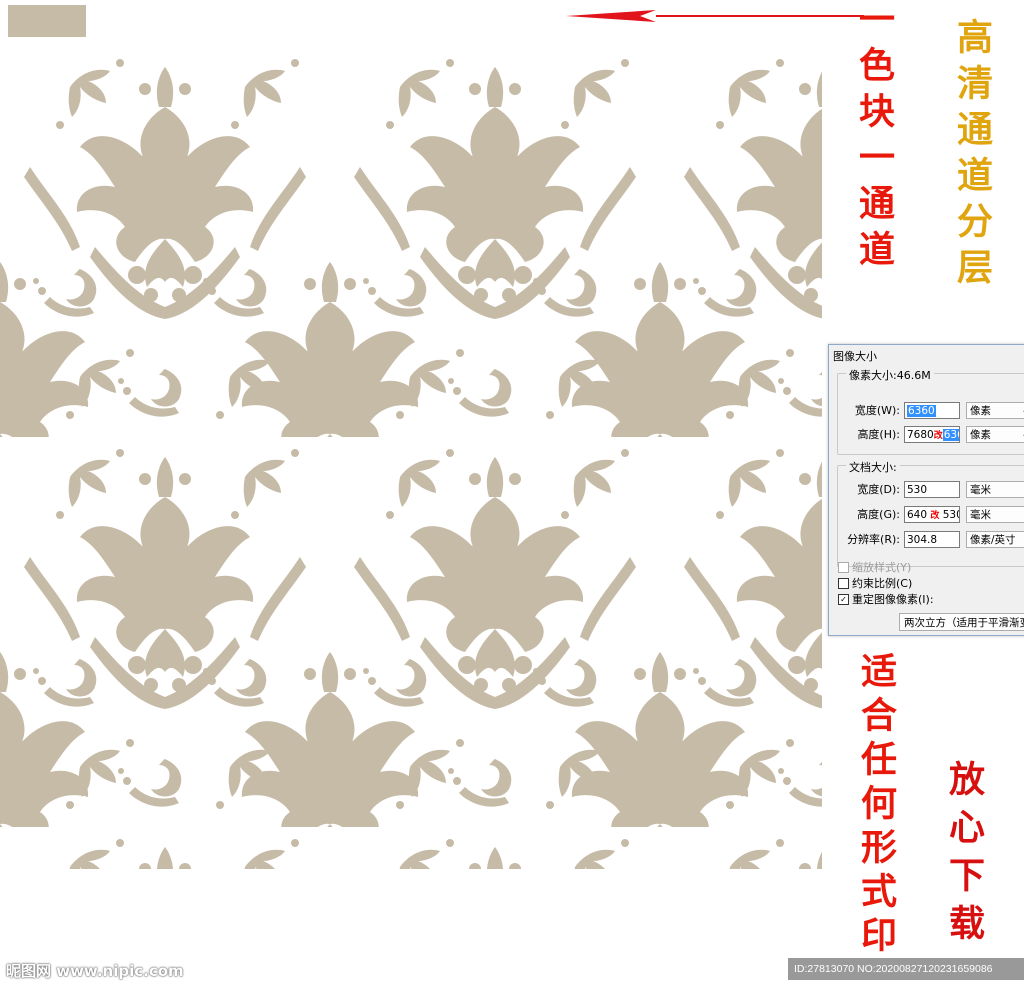 The image size is (1024, 989). Describe the element at coordinates (964, 856) in the screenshot. I see `annotation-download-with-confidence: 放心下载` at that location.